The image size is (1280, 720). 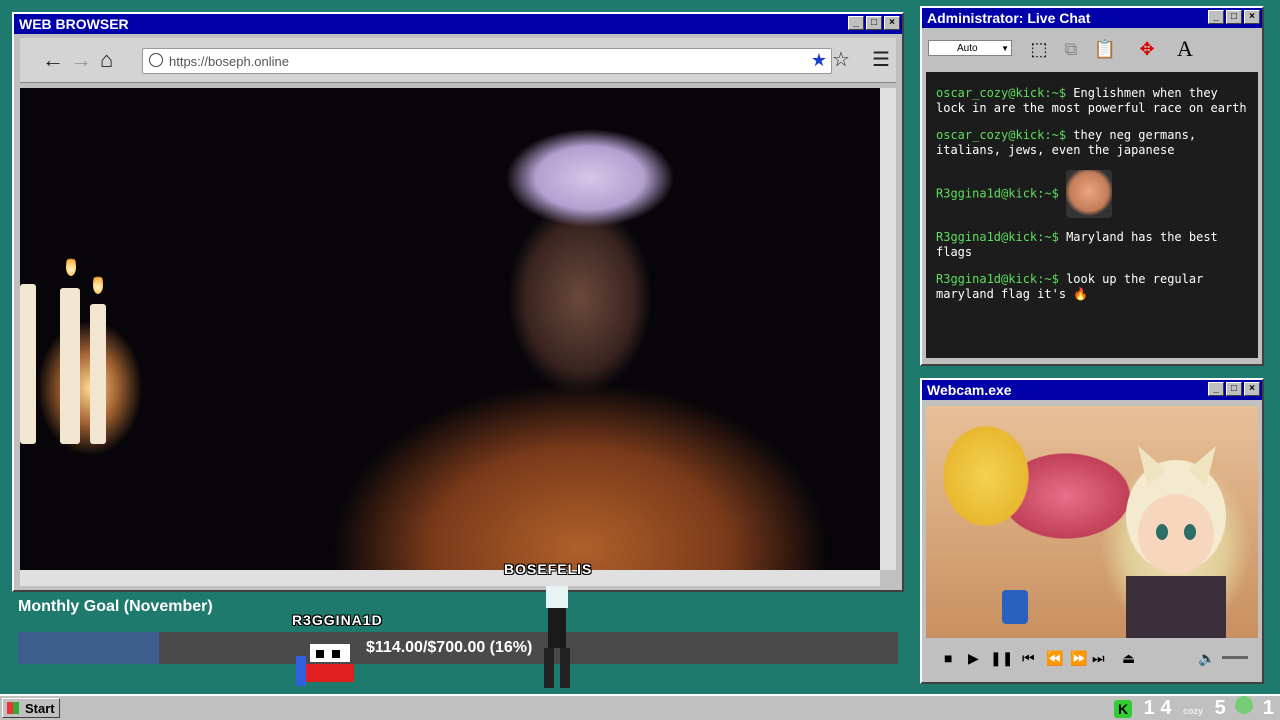 What do you see at coordinates (1235, 657) in the screenshot?
I see `volume-slider` at bounding box center [1235, 657].